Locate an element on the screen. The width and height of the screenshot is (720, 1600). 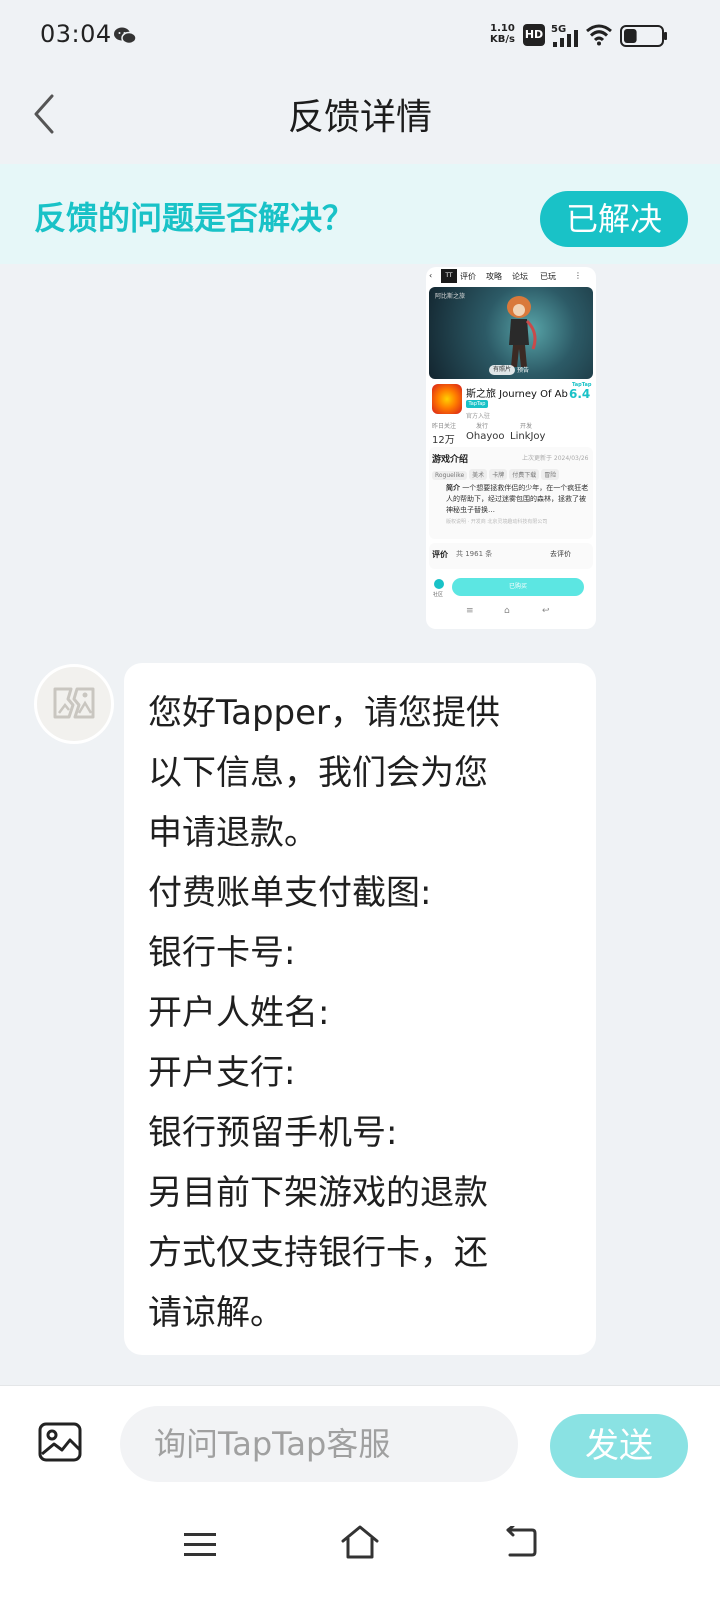
att-official-tag: 官方入驻 is located at coordinates (478, 416).